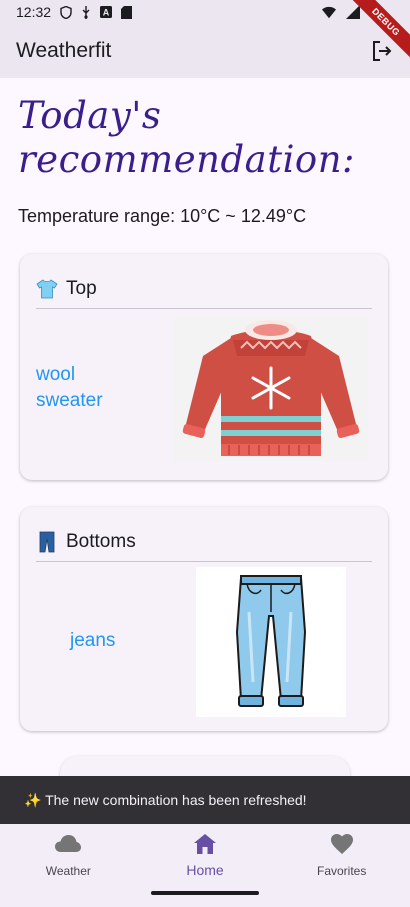 The height and width of the screenshot is (907, 410). Describe the element at coordinates (66, 12) in the screenshot. I see `shield-icon` at that location.